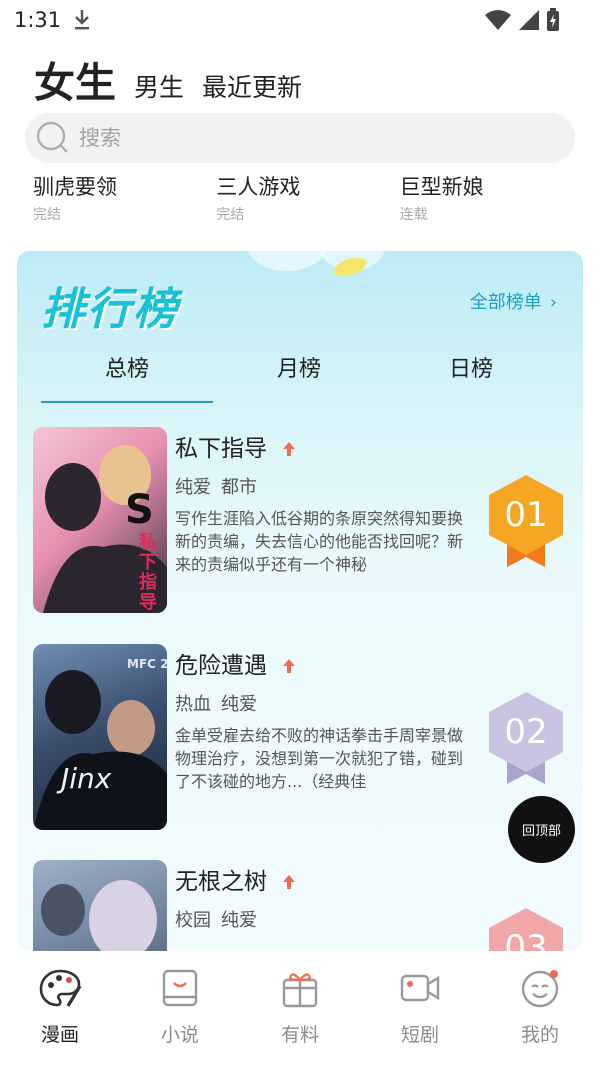 Image resolution: width=600 pixels, height=1066 pixels. I want to click on tab-recent-updates: 最近更新, so click(252, 90).